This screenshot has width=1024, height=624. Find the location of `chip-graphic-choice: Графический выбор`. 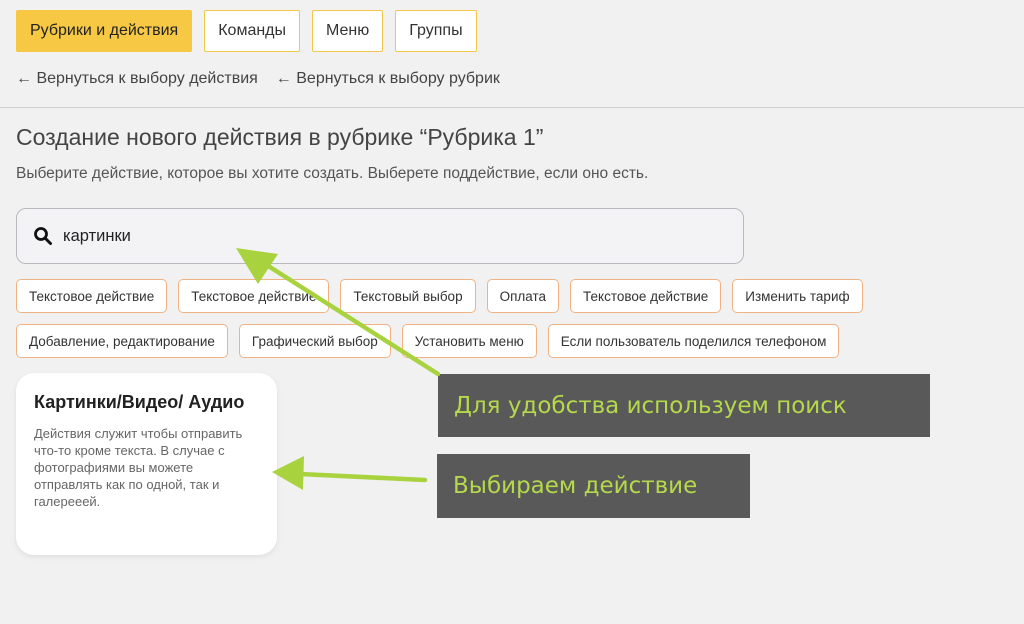

chip-graphic-choice: Графический выбор is located at coordinates (314, 341).